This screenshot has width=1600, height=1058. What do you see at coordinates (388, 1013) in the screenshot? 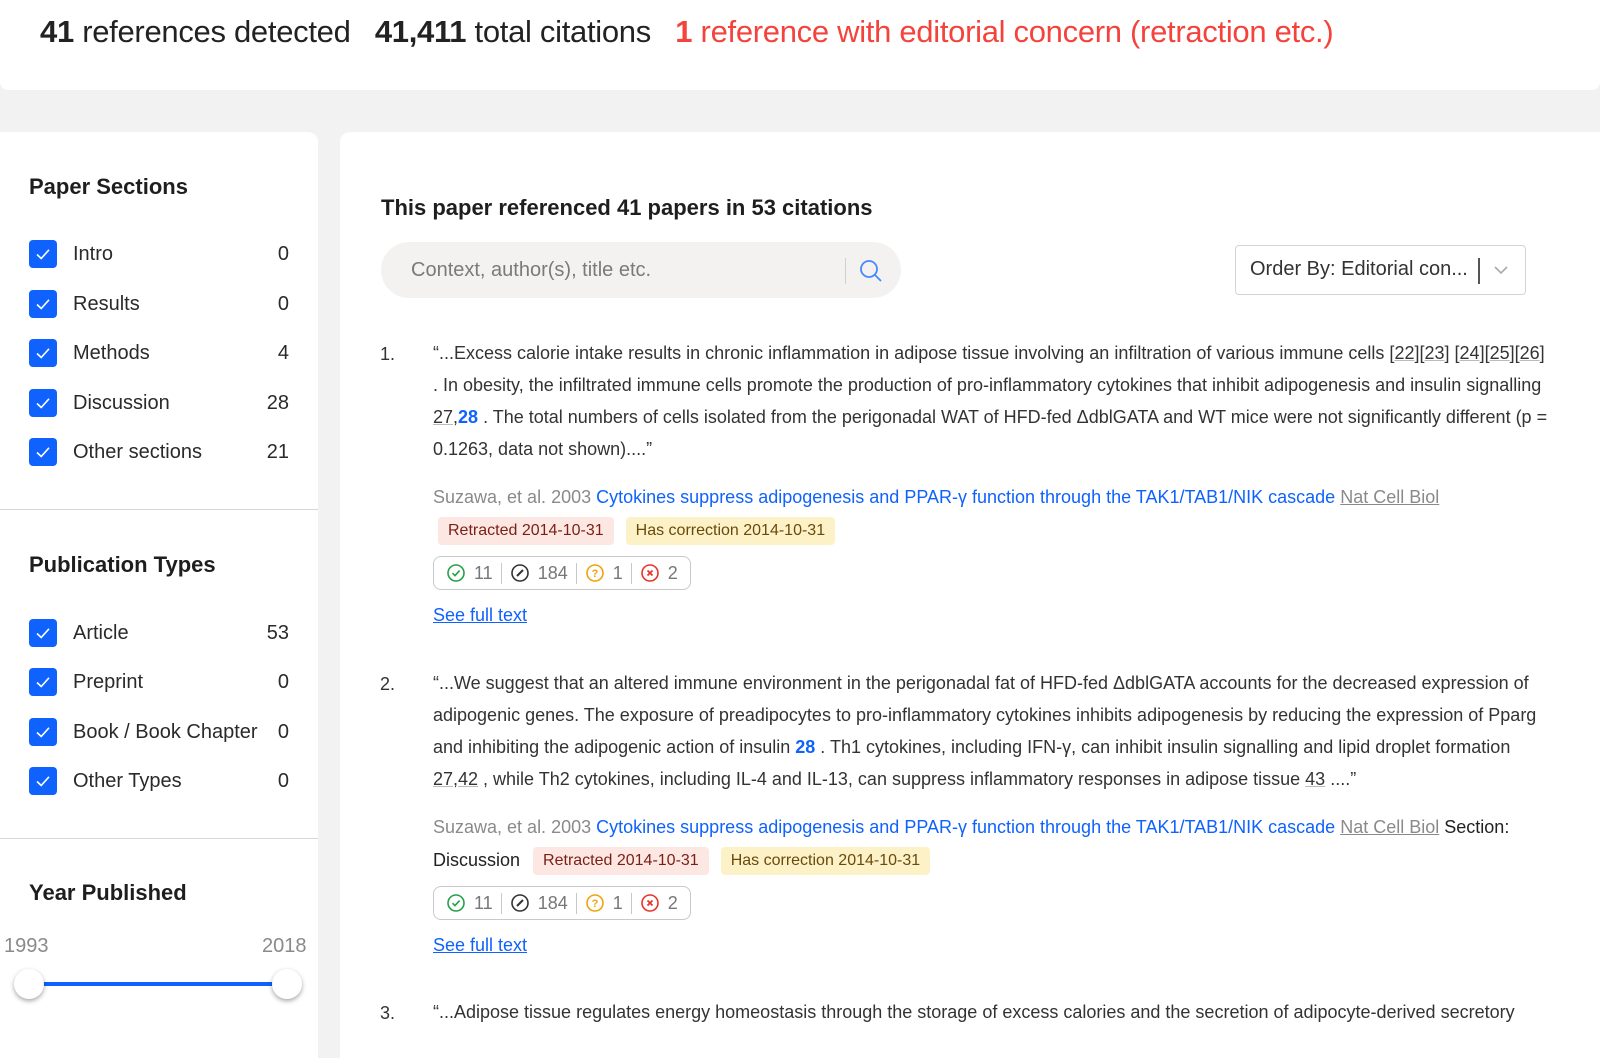
I see `reference-number: 3.` at bounding box center [388, 1013].